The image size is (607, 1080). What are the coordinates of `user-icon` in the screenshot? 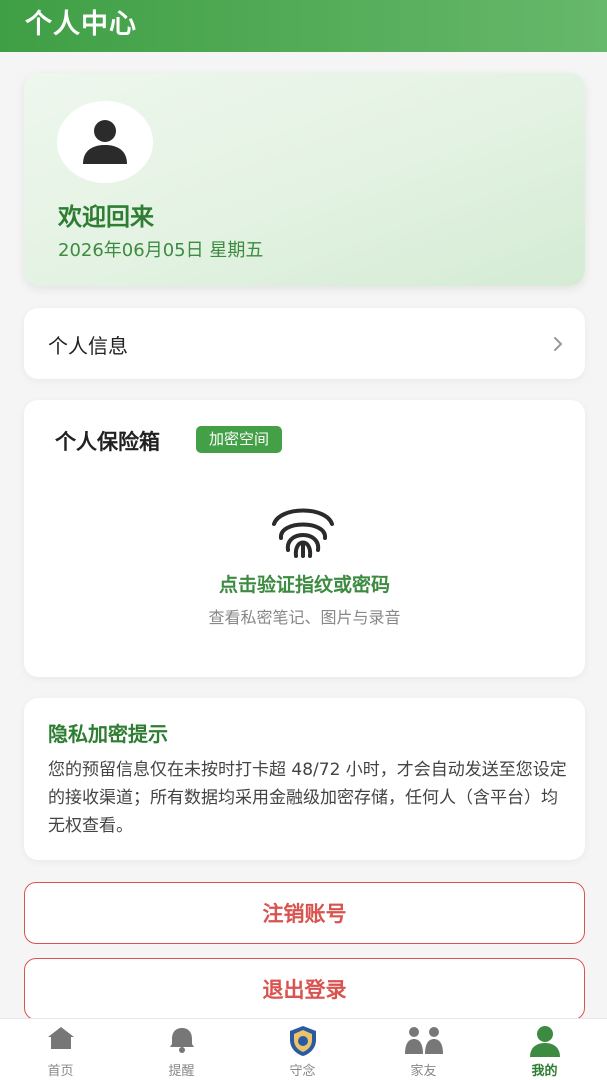 It's located at (544, 1041).